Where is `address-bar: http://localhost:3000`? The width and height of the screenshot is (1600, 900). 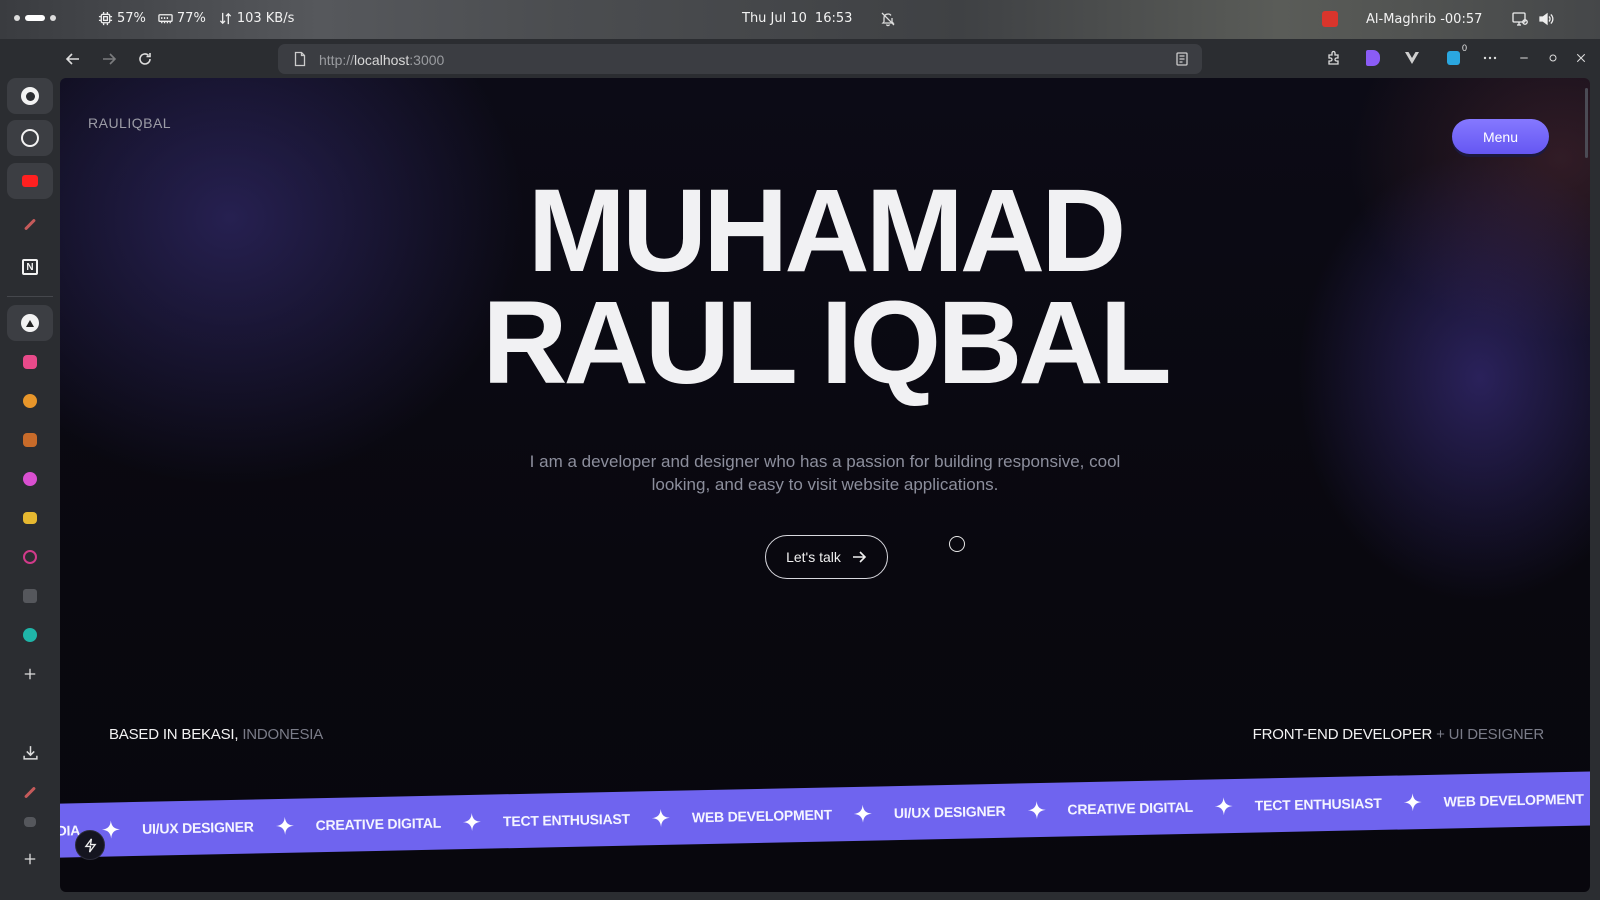
address-bar: http://localhost:3000 is located at coordinates (740, 59).